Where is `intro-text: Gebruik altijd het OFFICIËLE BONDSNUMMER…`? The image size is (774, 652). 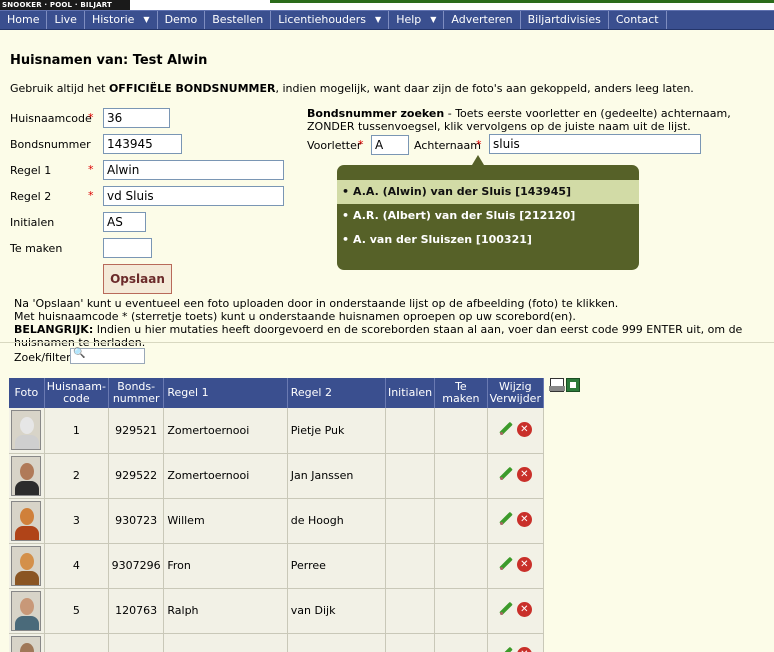
intro-text: Gebruik altijd het OFFICIËLE BONDSNUMMER… is located at coordinates (352, 88).